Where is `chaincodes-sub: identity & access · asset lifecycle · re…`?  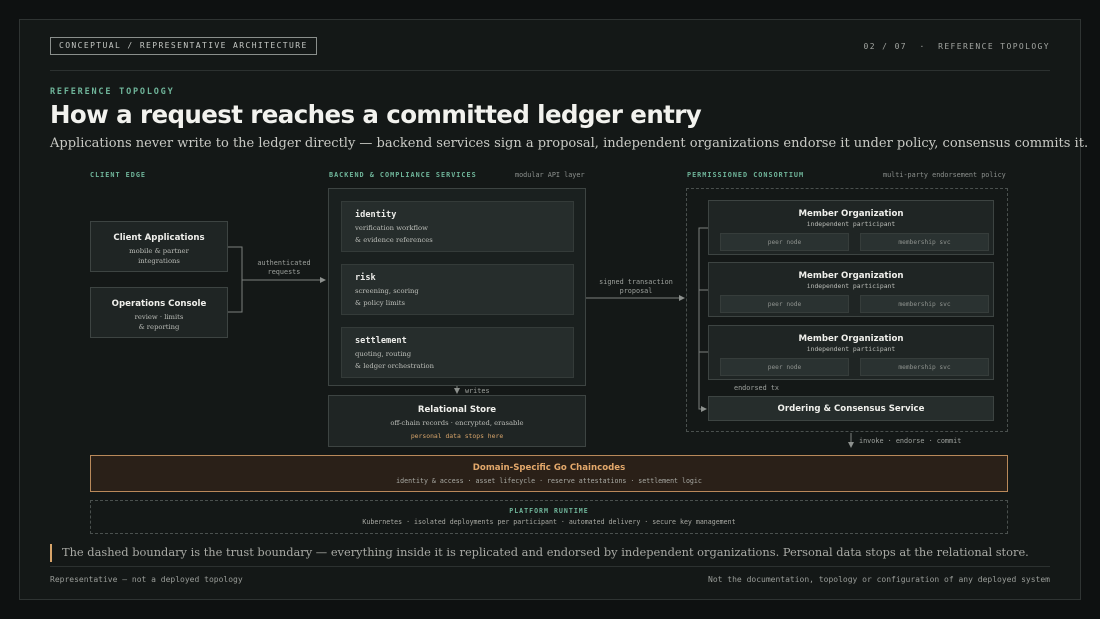
chaincodes-sub: identity & access · asset lifecycle · re… is located at coordinates (549, 481).